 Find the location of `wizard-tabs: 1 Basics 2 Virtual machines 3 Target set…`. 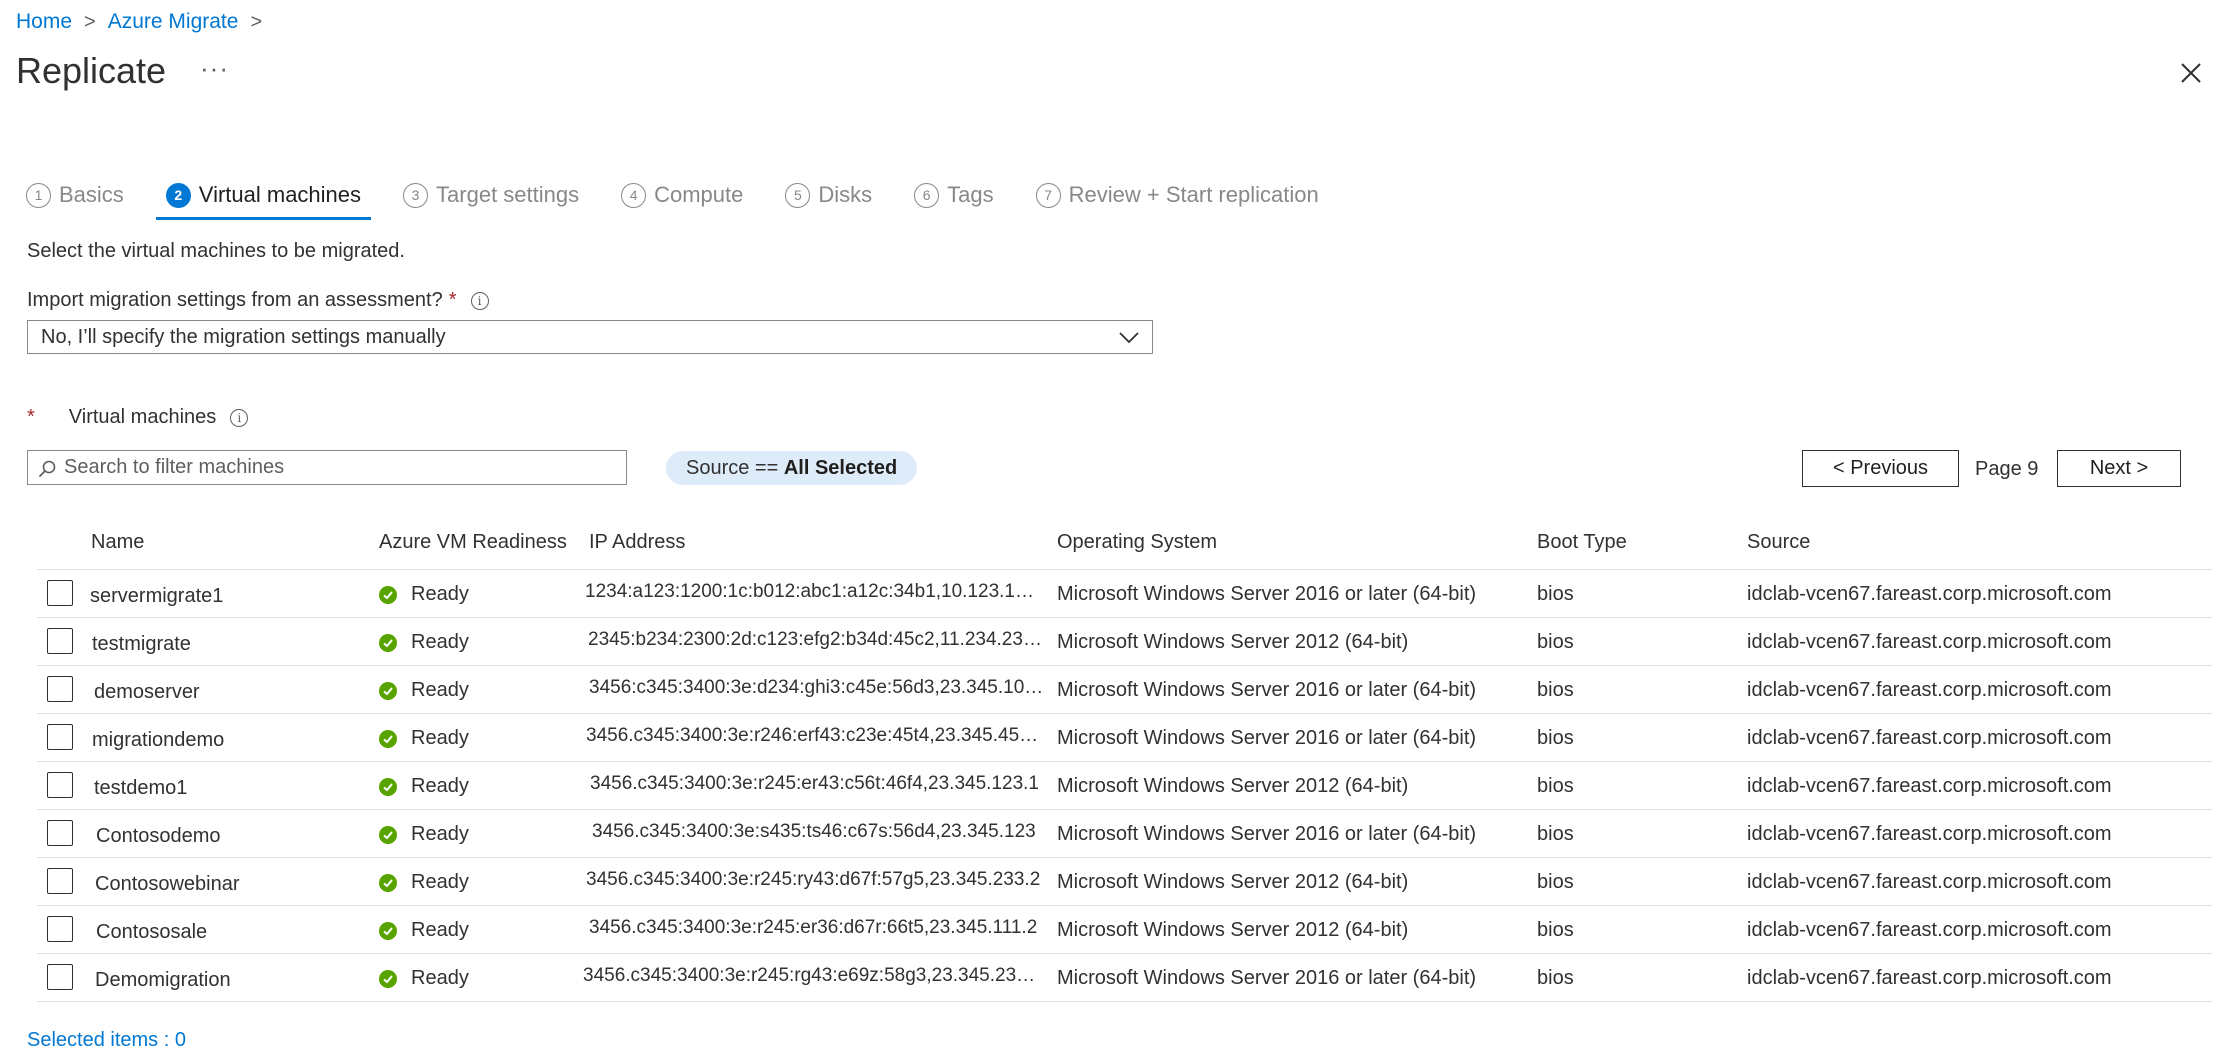

wizard-tabs: 1 Basics 2 Virtual machines 3 Target set… is located at coordinates (688, 195).